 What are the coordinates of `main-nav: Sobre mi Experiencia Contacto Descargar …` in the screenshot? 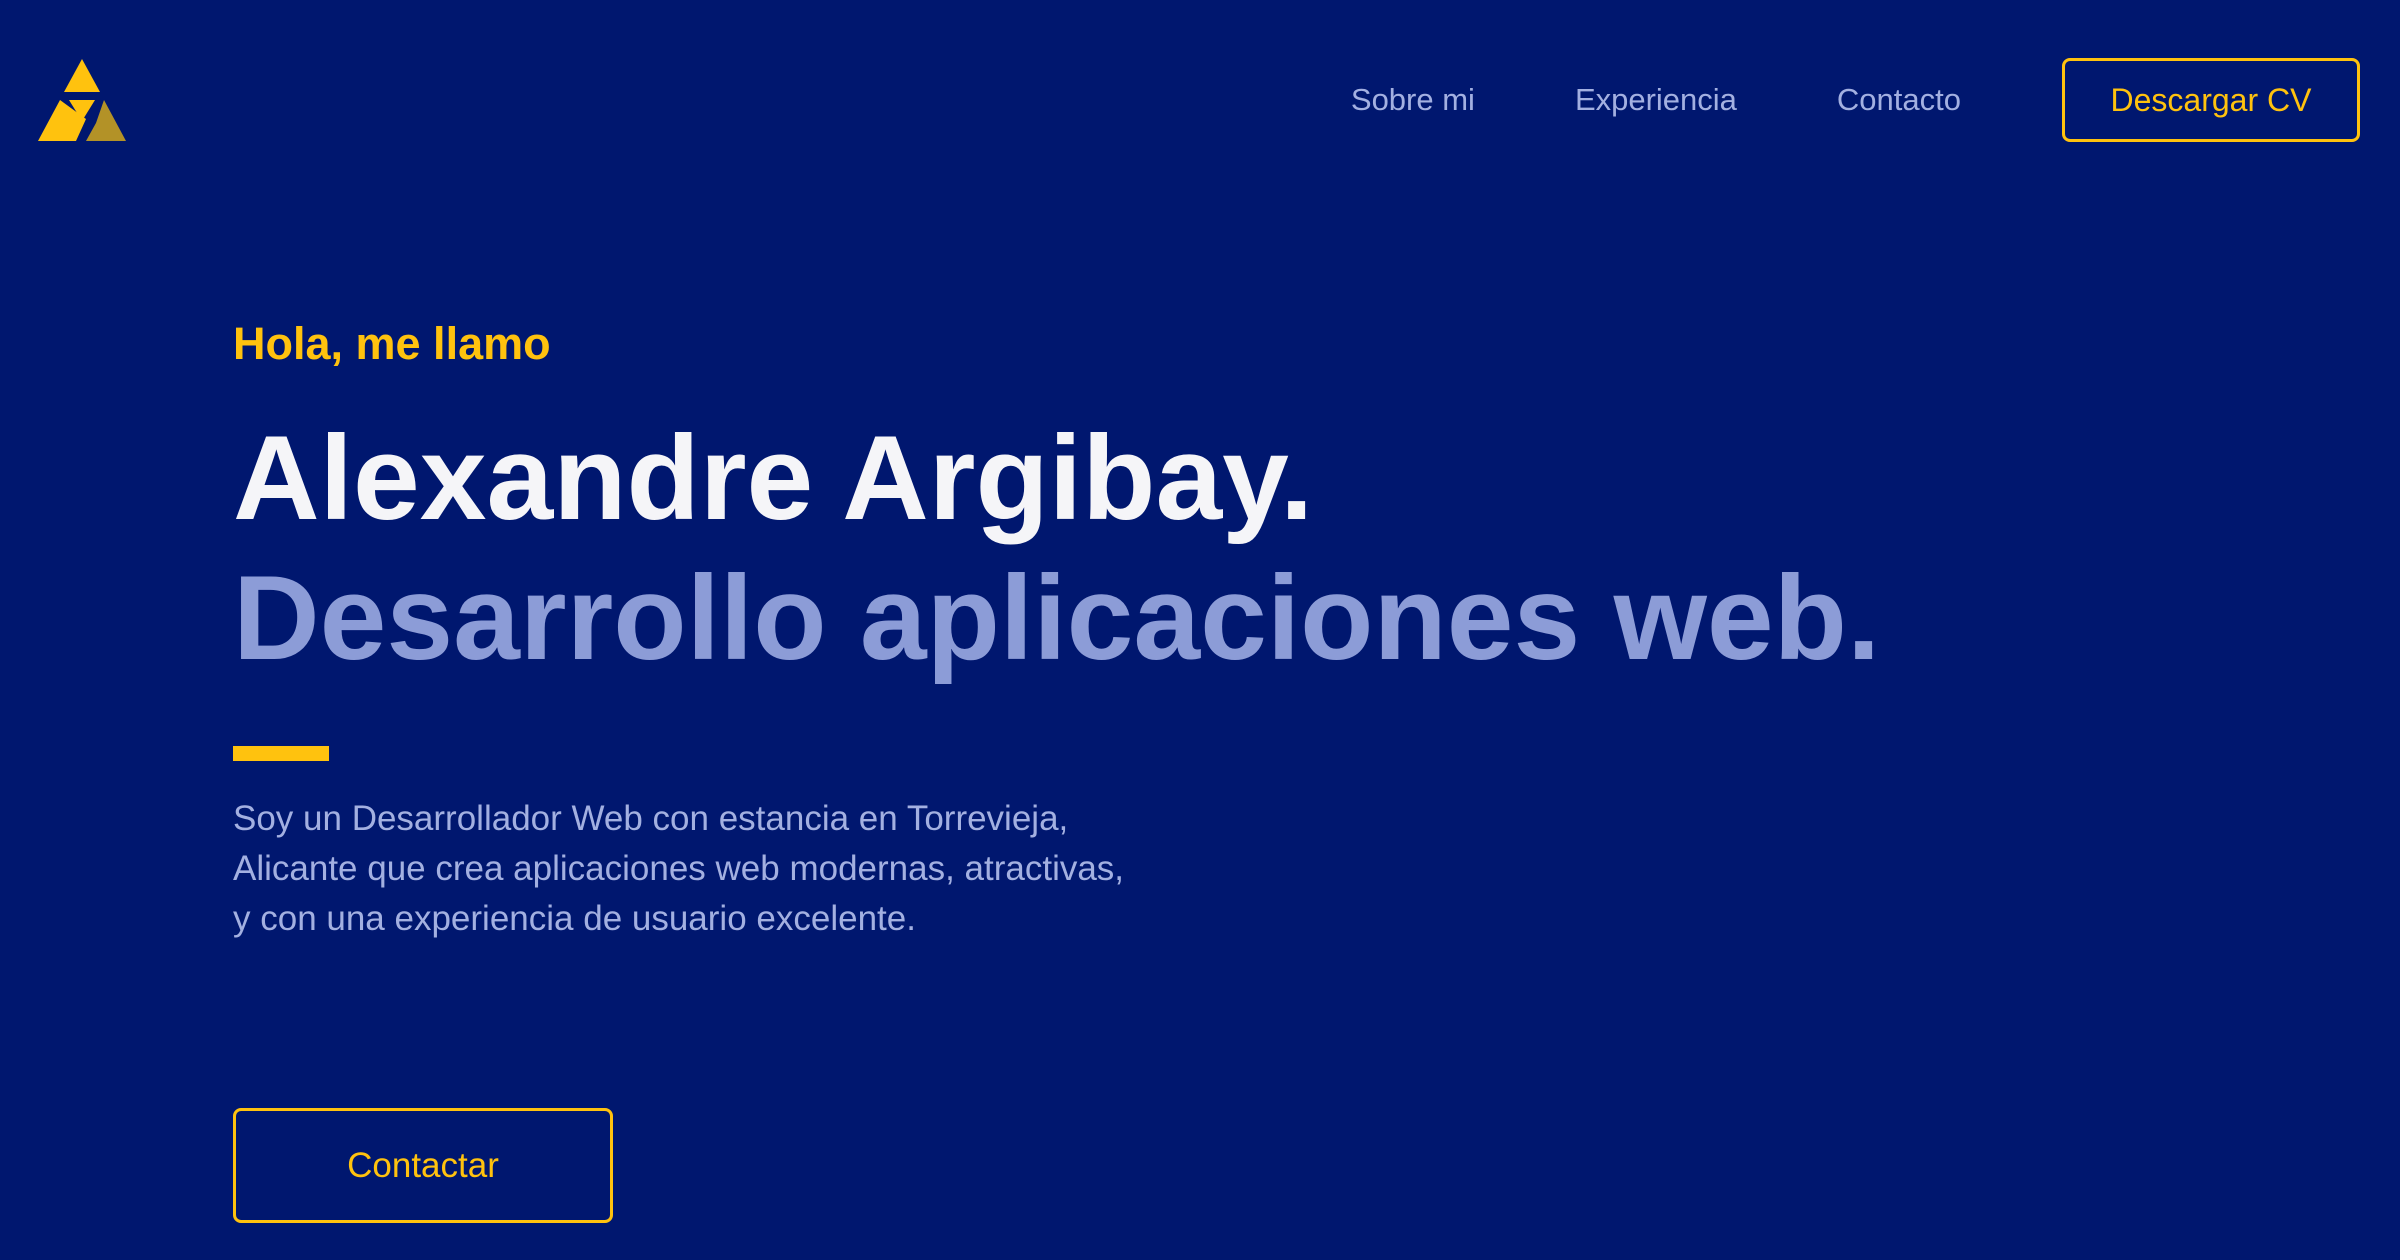 It's located at (1855, 100).